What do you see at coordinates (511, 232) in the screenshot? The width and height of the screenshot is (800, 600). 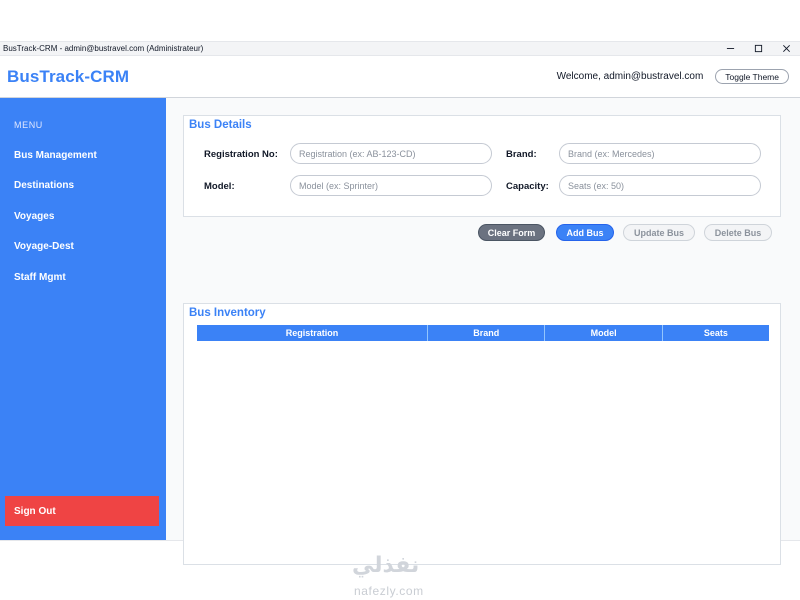 I see `clear-form-button: Clear Form` at bounding box center [511, 232].